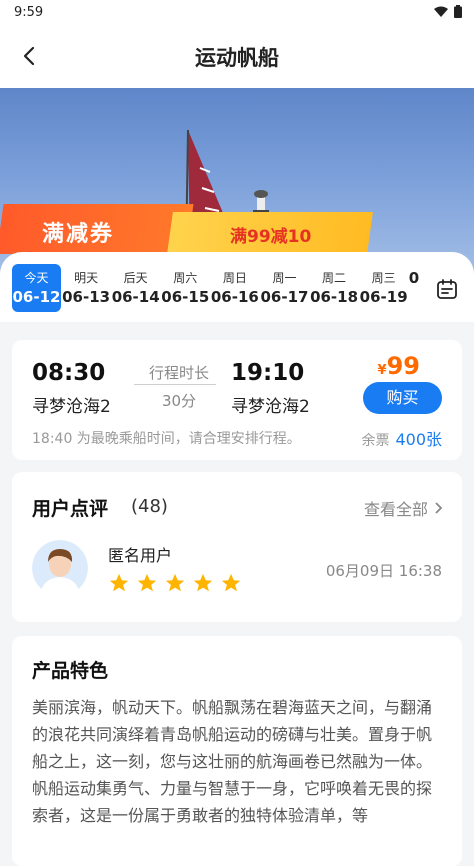 This screenshot has height=866, width=474. What do you see at coordinates (36, 297) in the screenshot?
I see `date-value: 06-12` at bounding box center [36, 297].